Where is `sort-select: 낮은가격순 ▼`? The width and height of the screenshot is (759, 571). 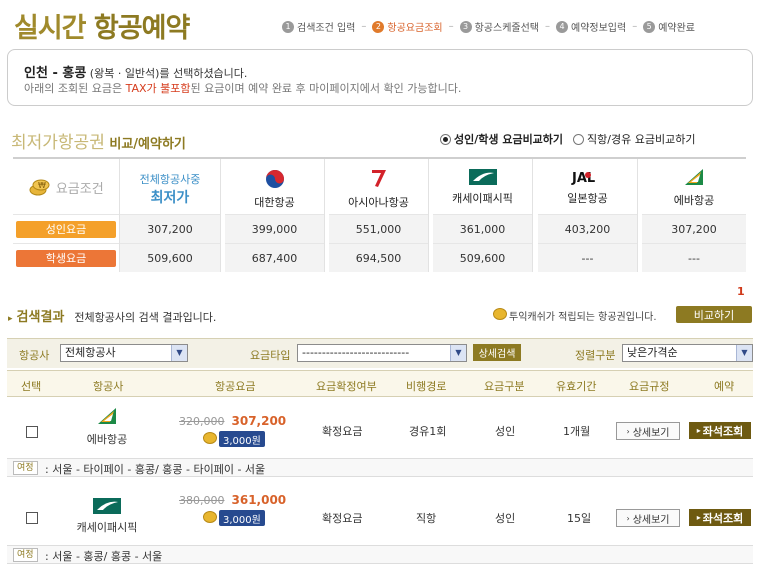 sort-select: 낮은가격순 ▼ is located at coordinates (687, 353).